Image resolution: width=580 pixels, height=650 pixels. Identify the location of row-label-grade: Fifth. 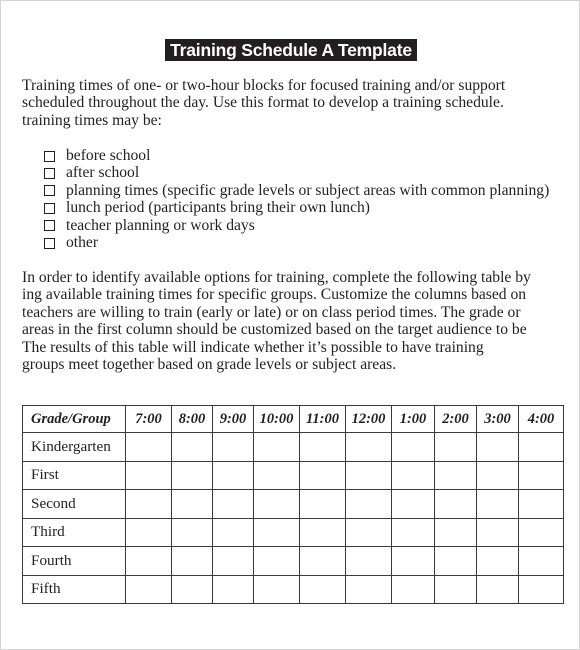
(74, 589).